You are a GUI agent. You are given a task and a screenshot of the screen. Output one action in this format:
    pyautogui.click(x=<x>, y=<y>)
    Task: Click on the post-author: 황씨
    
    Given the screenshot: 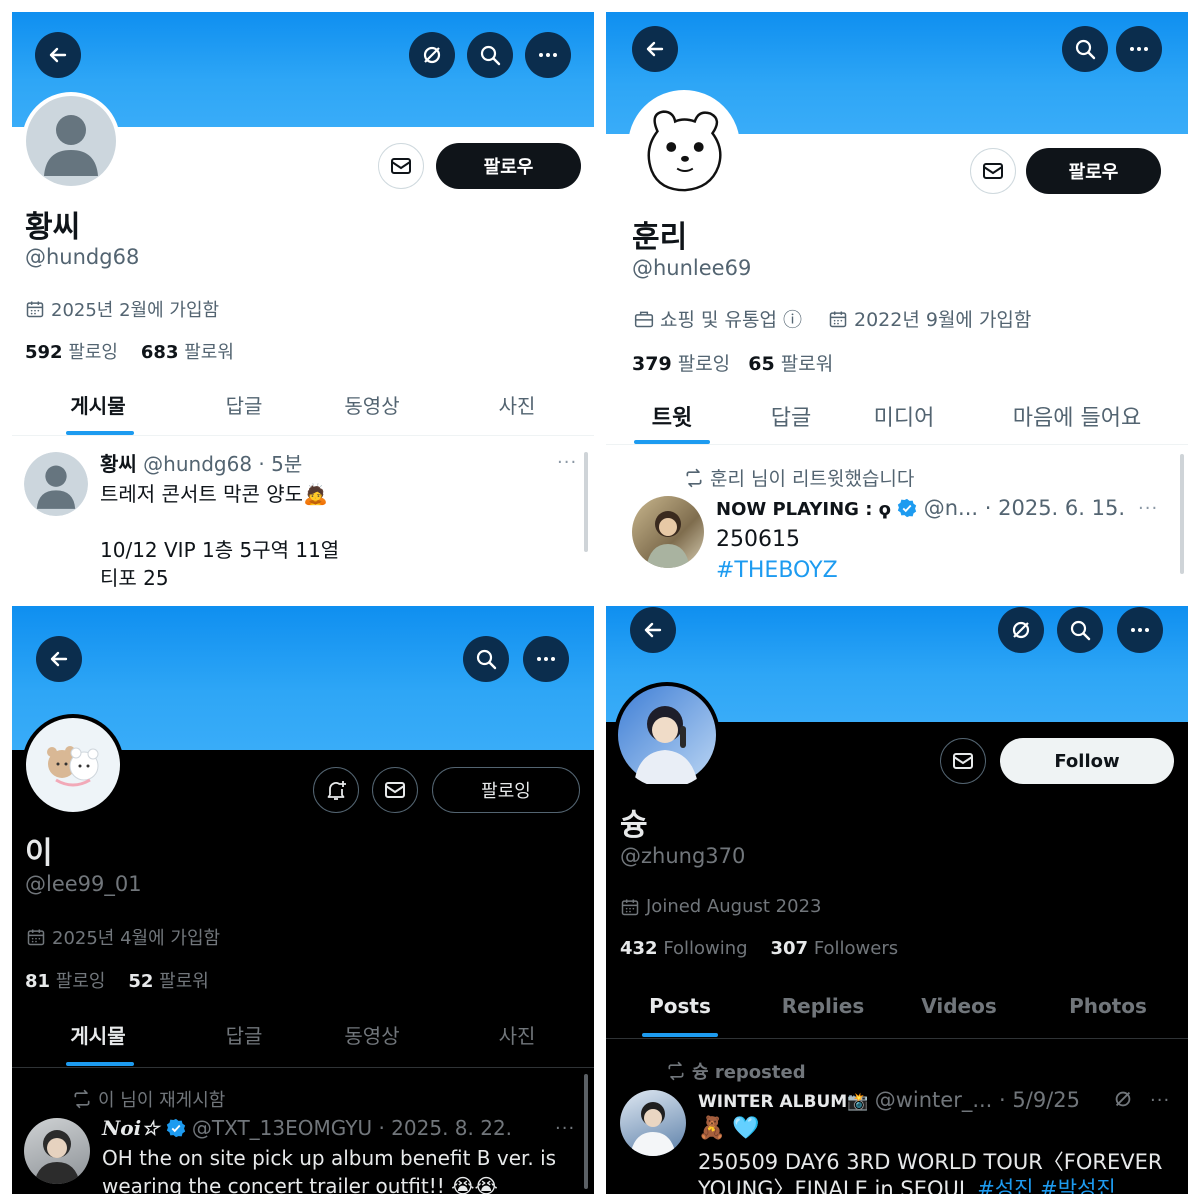 What is the action you would take?
    pyautogui.click(x=118, y=464)
    